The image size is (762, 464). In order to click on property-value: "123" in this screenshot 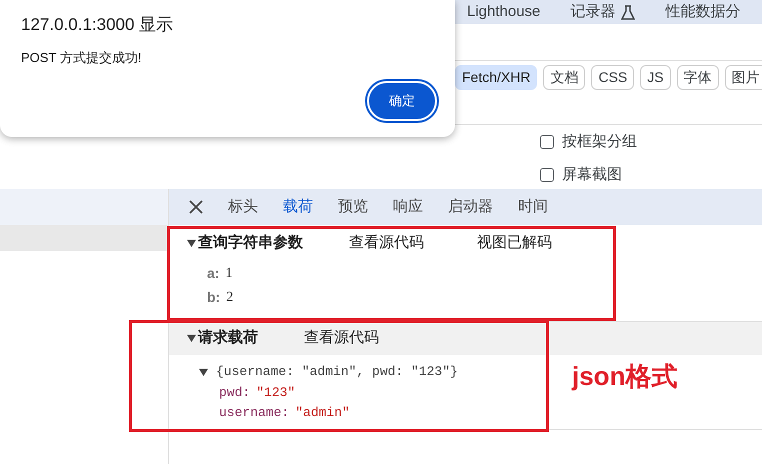, I will do `click(276, 393)`.